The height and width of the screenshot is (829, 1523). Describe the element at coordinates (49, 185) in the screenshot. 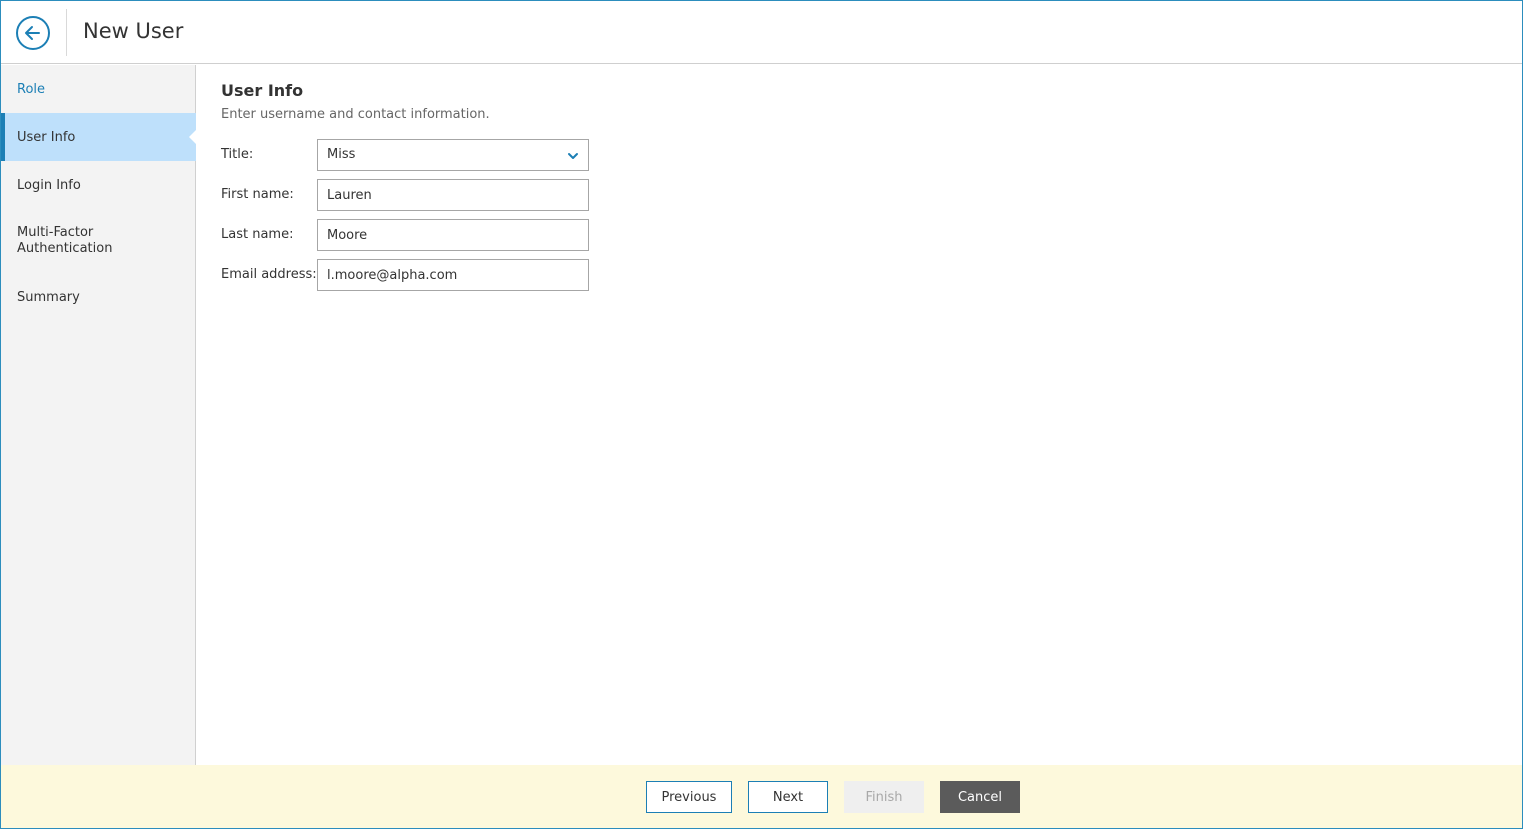

I see `sidebar-item-label: Login Info` at that location.